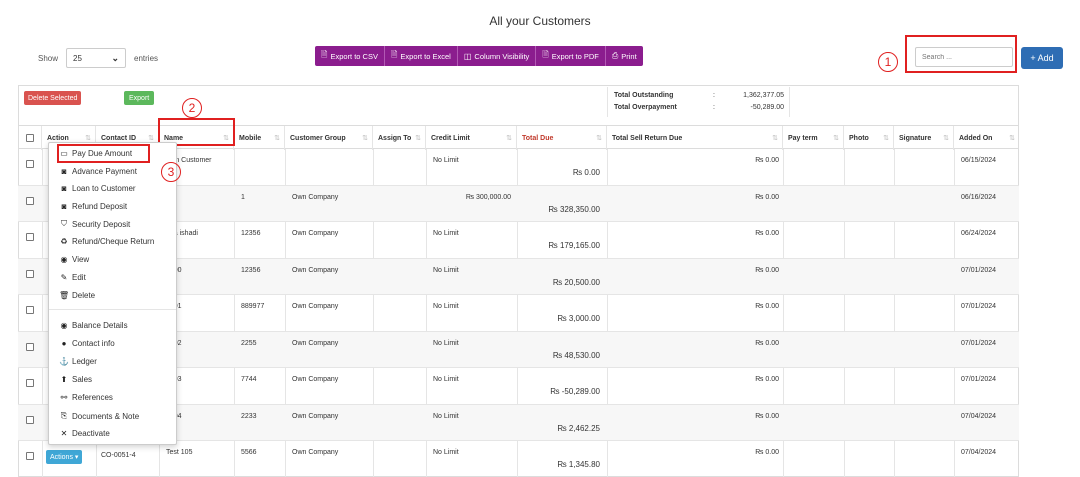 The image size is (1080, 477). What do you see at coordinates (94, 224) in the screenshot?
I see `menu-item-security-deposit: ⛉ Security Deposit` at bounding box center [94, 224].